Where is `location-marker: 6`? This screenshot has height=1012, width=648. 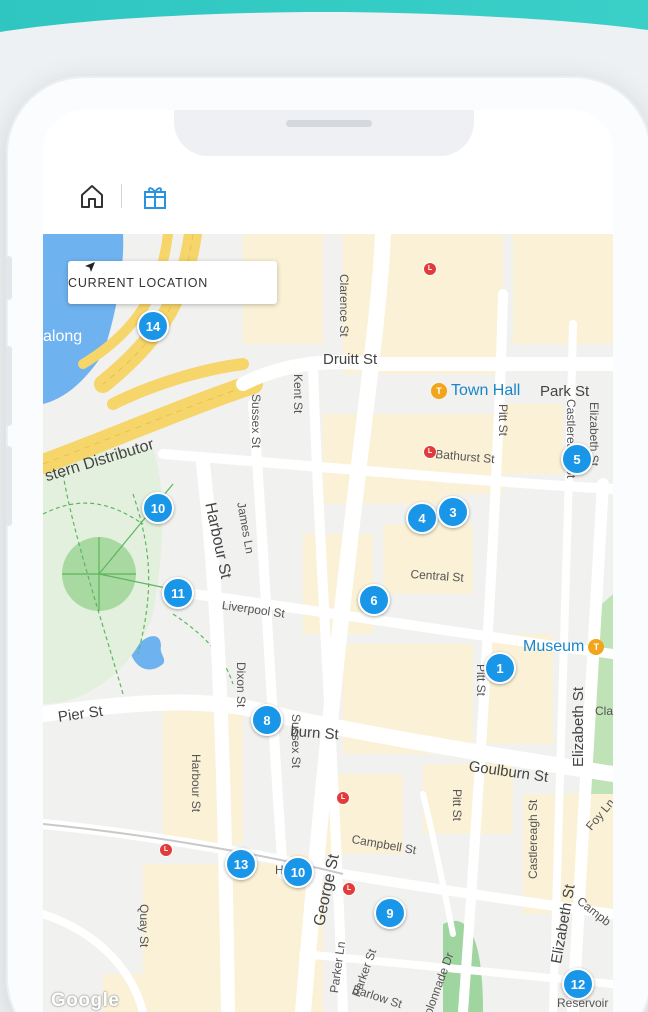 location-marker: 6 is located at coordinates (374, 600).